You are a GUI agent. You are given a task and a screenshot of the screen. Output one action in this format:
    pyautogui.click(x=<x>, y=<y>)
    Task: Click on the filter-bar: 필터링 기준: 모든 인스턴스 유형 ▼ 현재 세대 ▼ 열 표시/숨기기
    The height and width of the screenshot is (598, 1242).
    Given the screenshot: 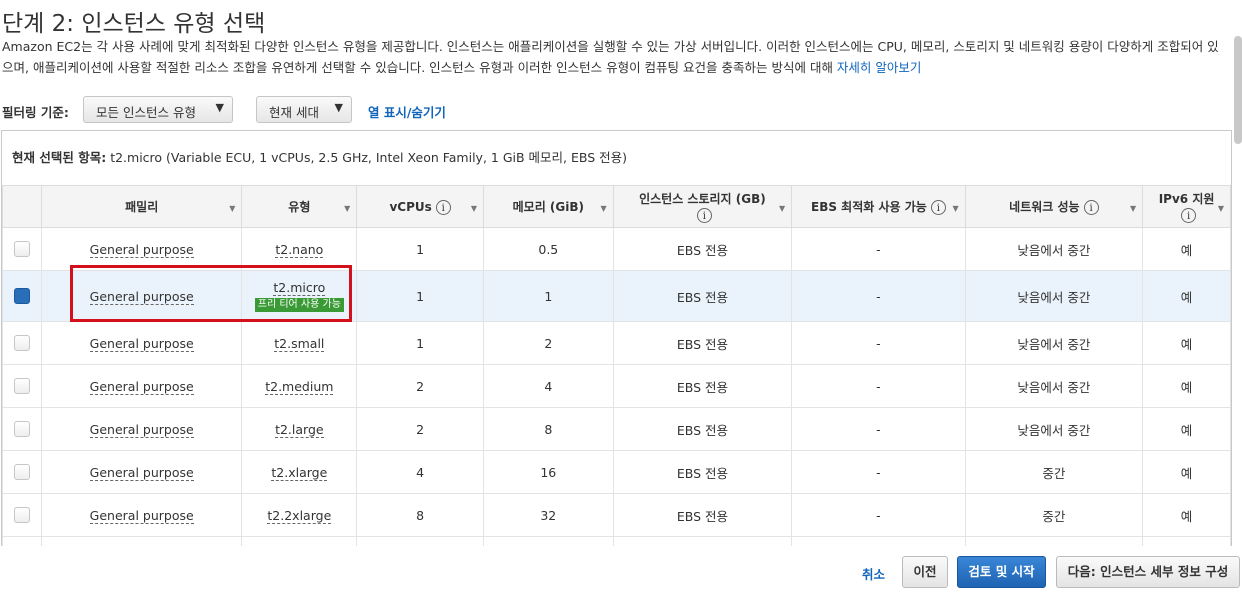 What is the action you would take?
    pyautogui.click(x=402, y=110)
    